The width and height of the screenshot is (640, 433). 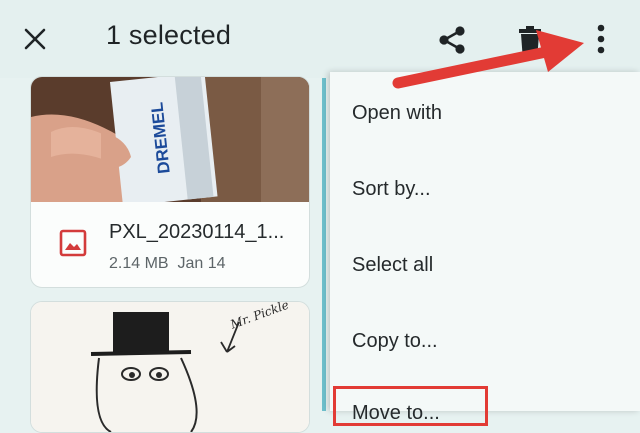 I want to click on move-to-highlight, so click(x=410, y=406).